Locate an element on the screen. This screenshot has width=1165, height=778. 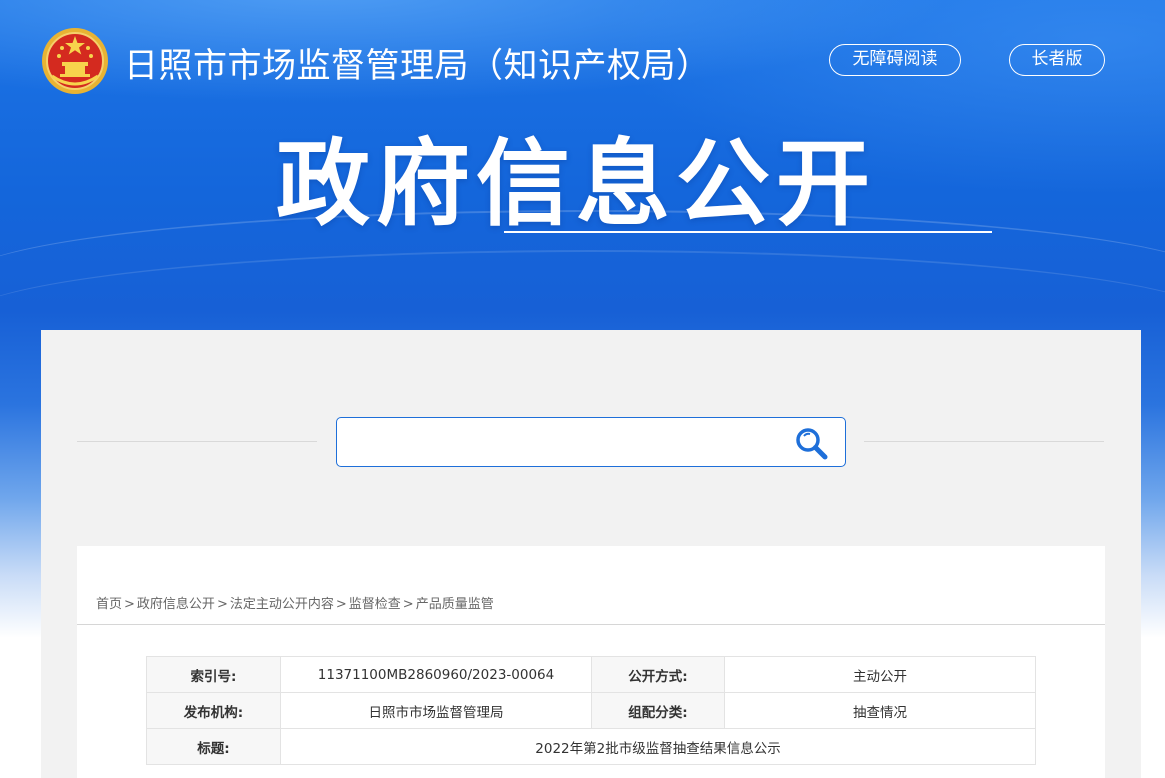
hero-underline is located at coordinates (748, 232).